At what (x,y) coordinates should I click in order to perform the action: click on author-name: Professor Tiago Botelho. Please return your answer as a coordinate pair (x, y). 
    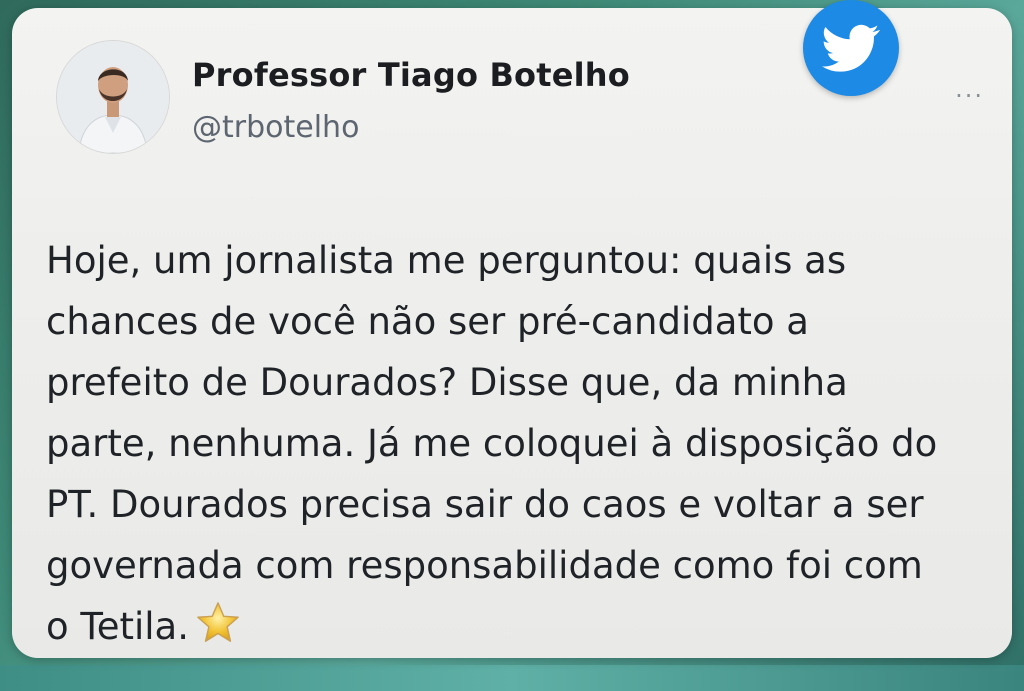
    Looking at the image, I should click on (411, 75).